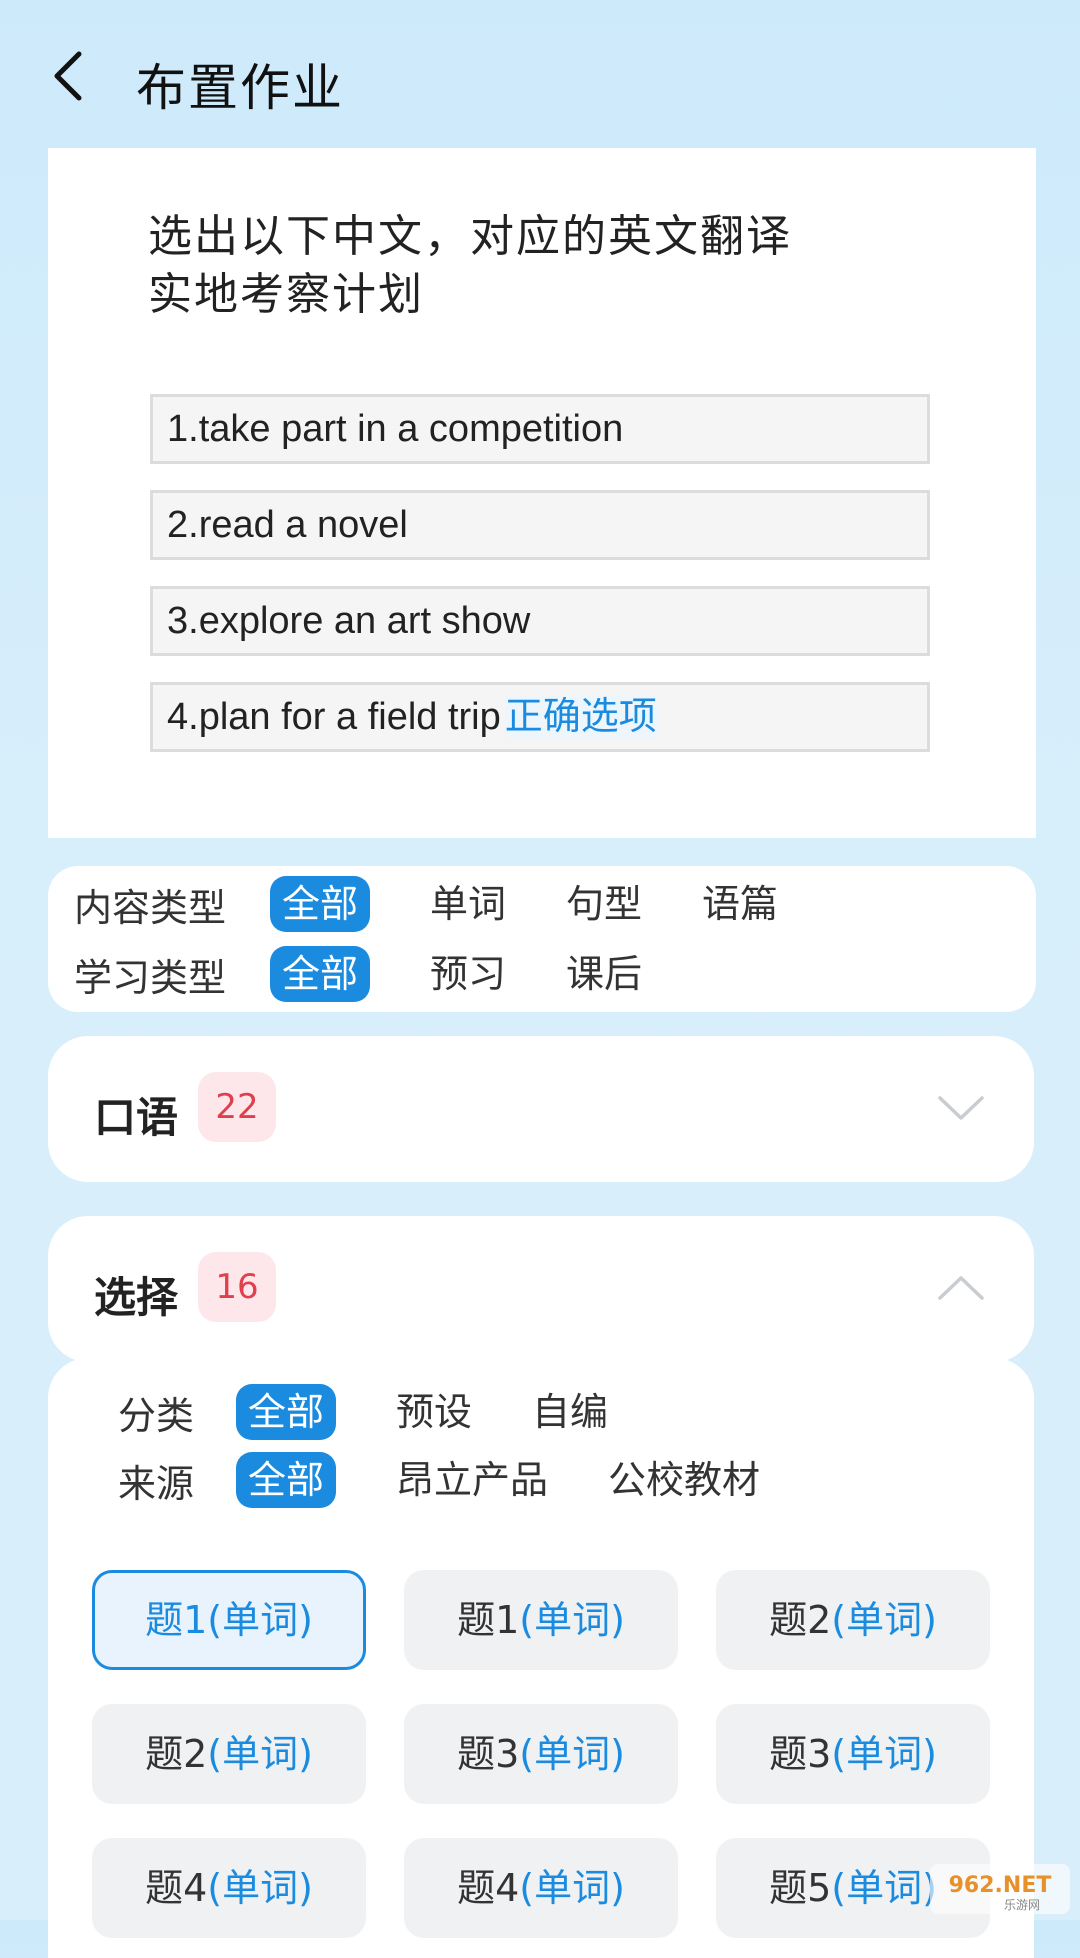  I want to click on answer-option-4: 4.plan for a field trip 正确选项, so click(540, 717).